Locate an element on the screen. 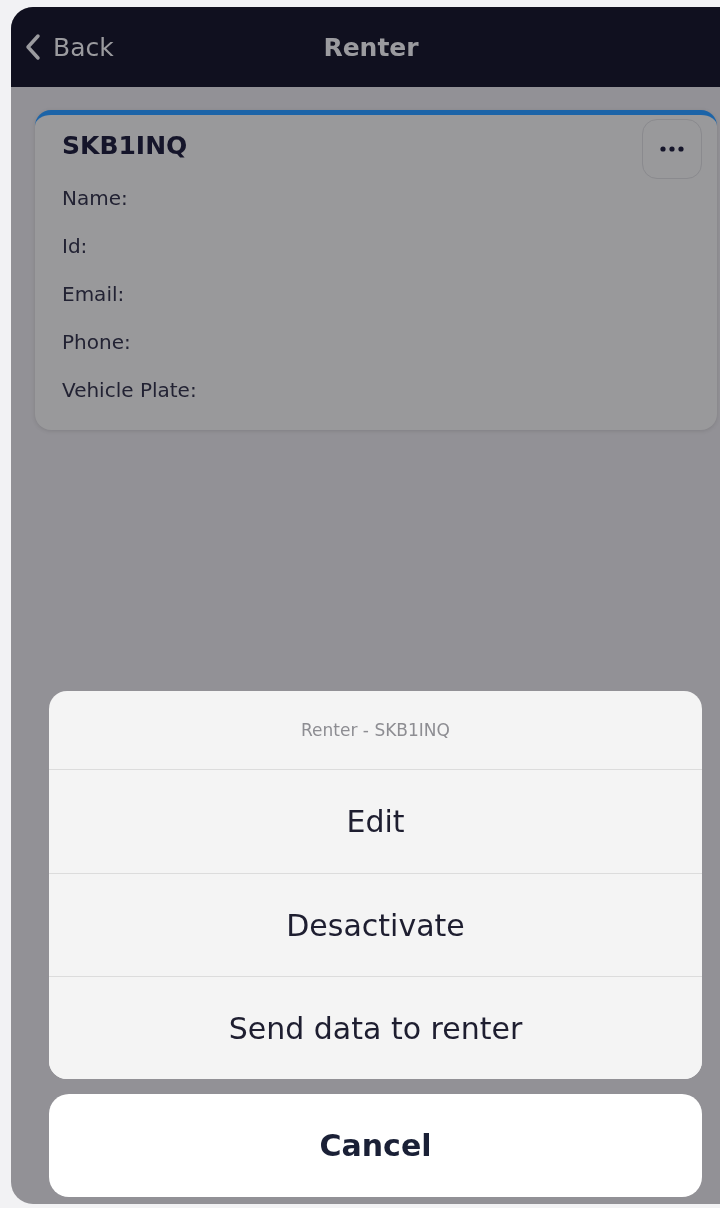  action-item: Send data to renter is located at coordinates (375, 1027).